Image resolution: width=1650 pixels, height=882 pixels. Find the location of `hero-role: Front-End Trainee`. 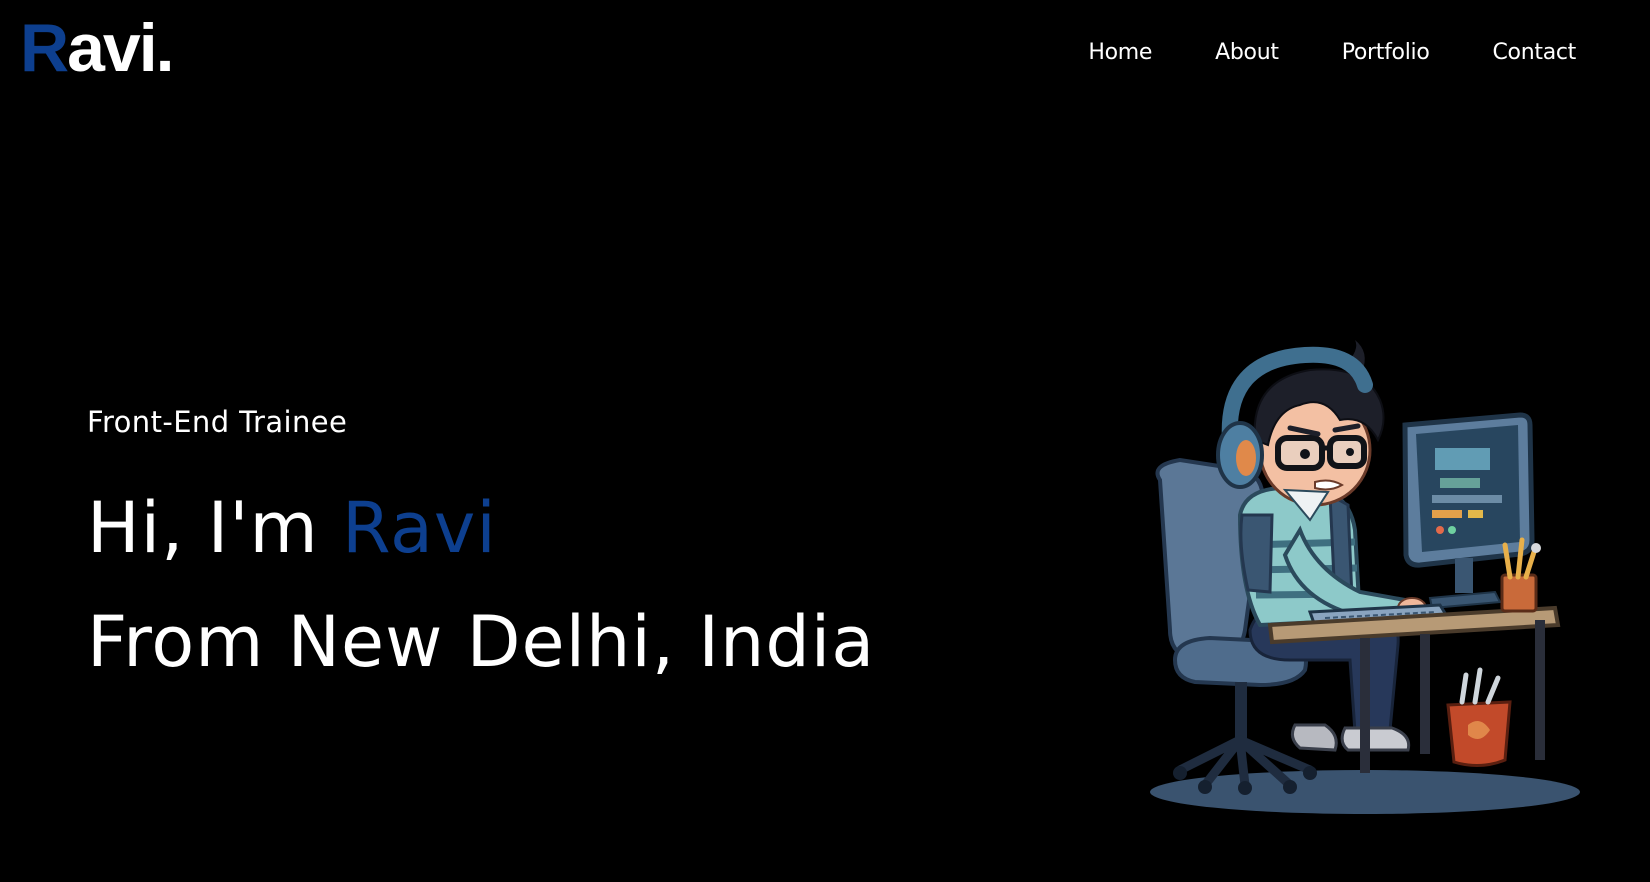

hero-role: Front-End Trainee is located at coordinates (217, 422).